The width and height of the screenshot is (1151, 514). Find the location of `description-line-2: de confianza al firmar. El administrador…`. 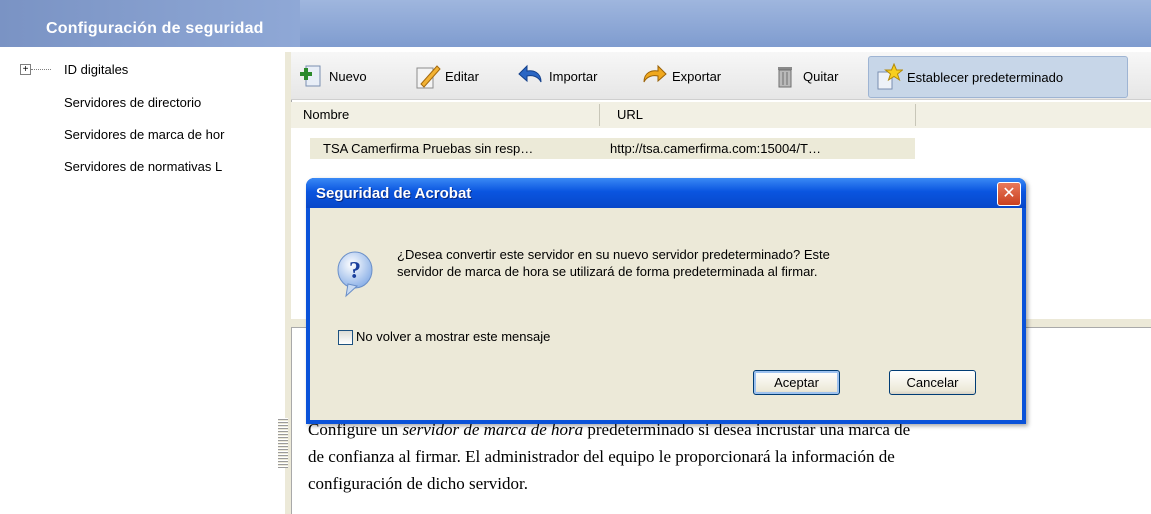

description-line-2: de confianza al firmar. El administrador… is located at coordinates (601, 456).